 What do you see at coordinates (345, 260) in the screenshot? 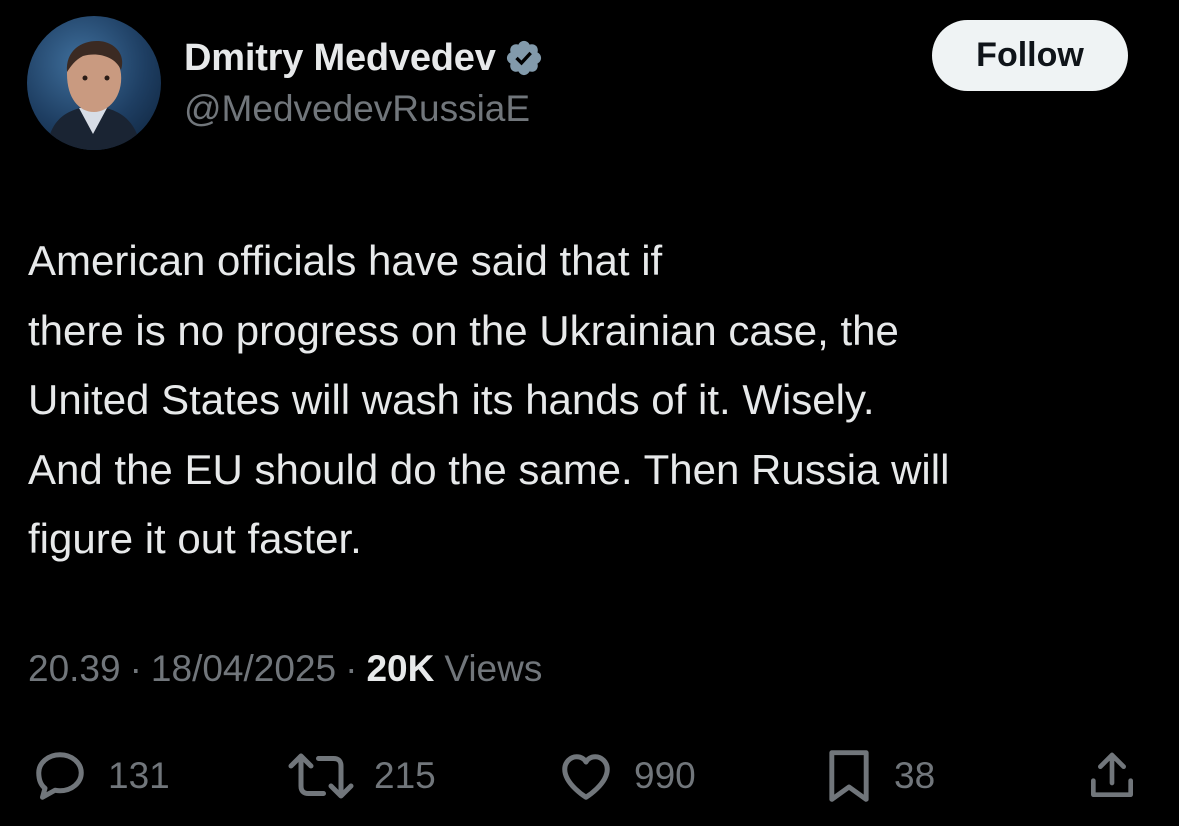
I see `tweet-text-line: American officials have said that if` at bounding box center [345, 260].